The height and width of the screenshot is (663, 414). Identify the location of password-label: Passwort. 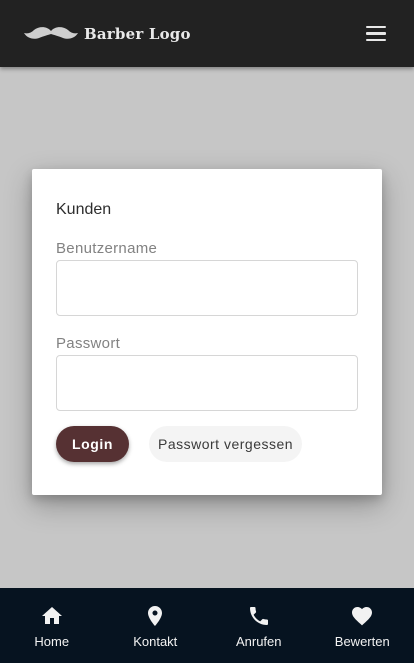
(88, 343).